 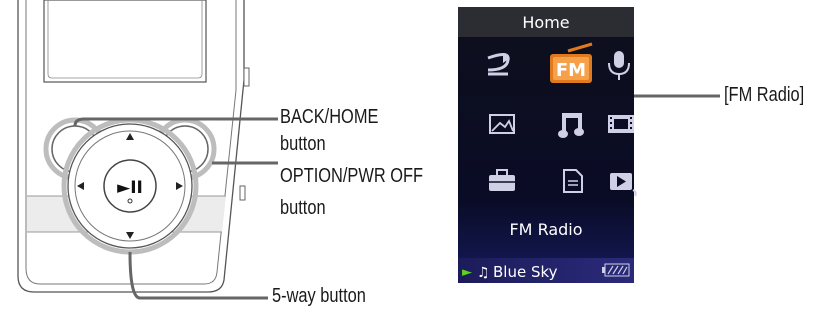 What do you see at coordinates (545, 22) in the screenshot?
I see `screen-title: Home` at bounding box center [545, 22].